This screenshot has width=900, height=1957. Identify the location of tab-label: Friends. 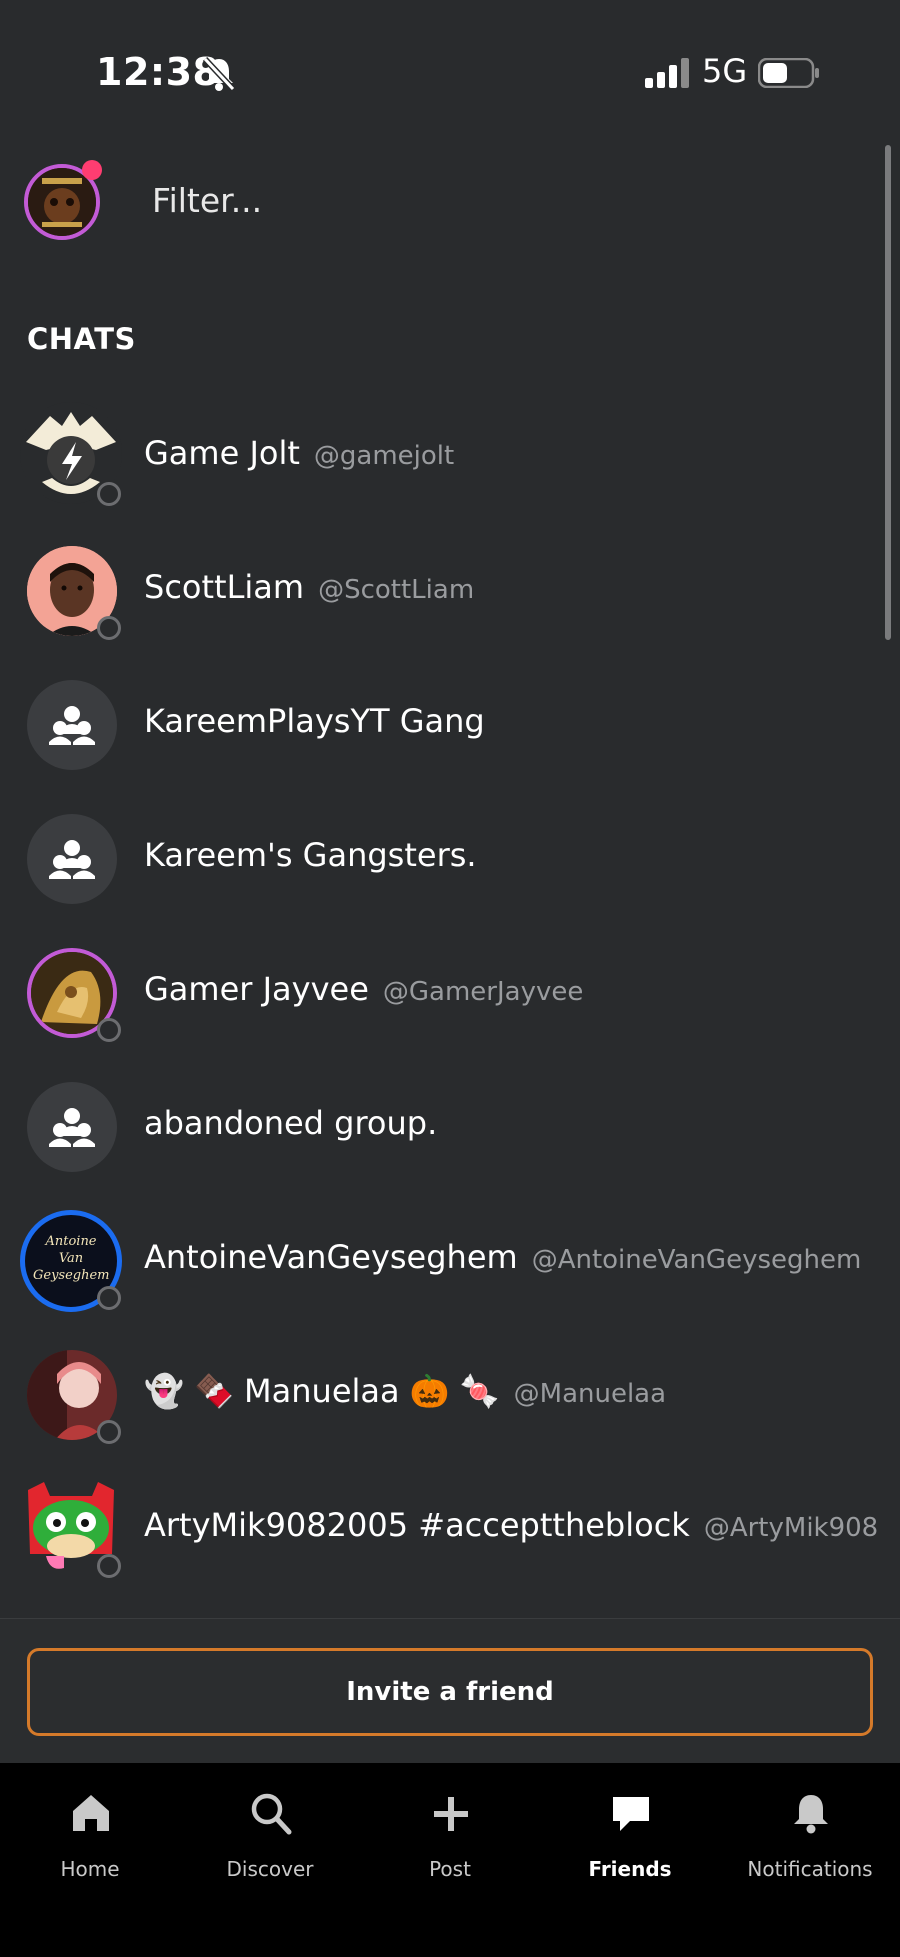
(630, 1869).